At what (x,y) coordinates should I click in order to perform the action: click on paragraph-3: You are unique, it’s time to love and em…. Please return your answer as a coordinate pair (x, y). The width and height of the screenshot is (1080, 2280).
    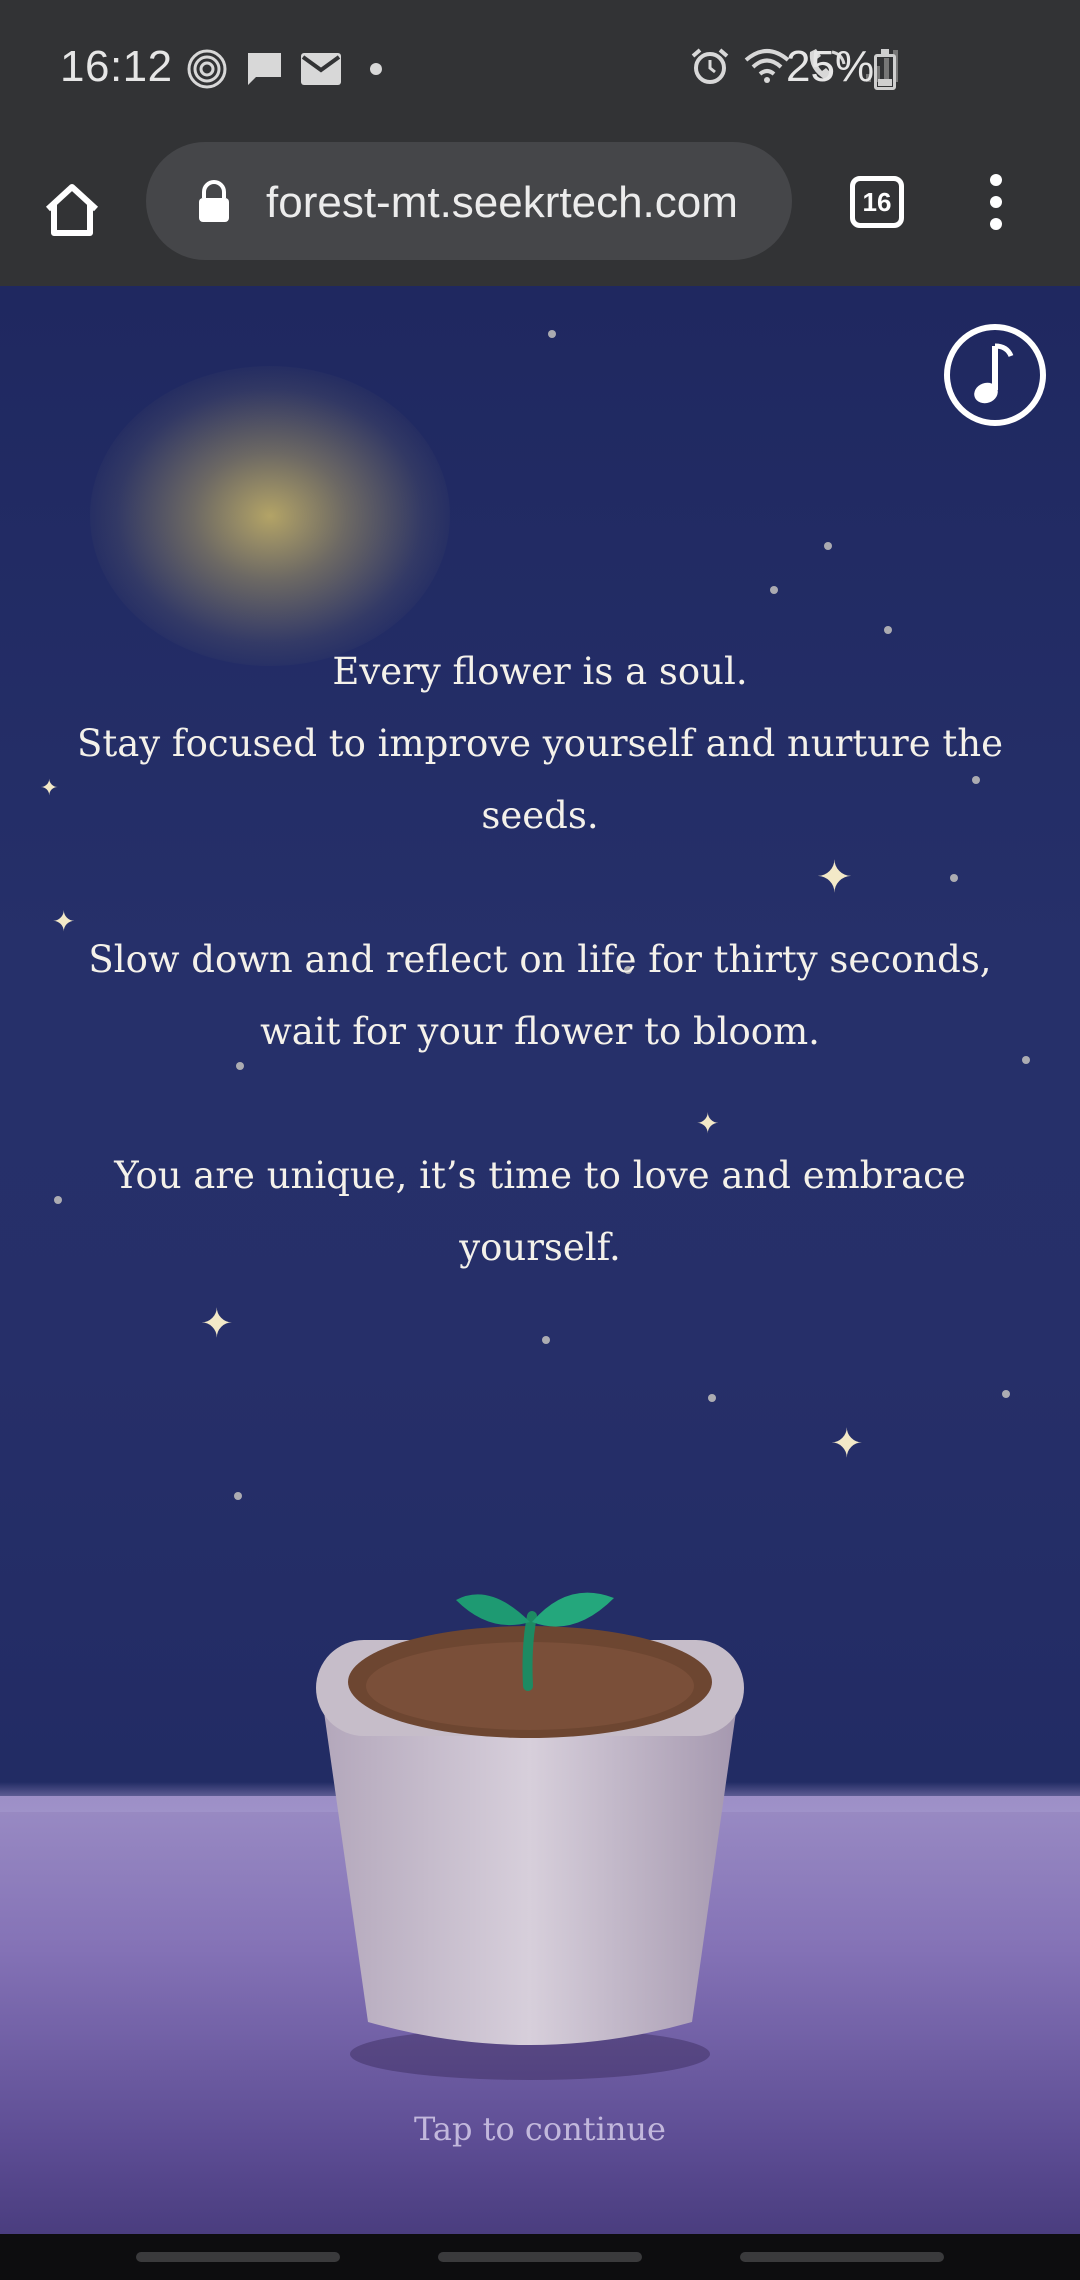
    Looking at the image, I should click on (540, 1211).